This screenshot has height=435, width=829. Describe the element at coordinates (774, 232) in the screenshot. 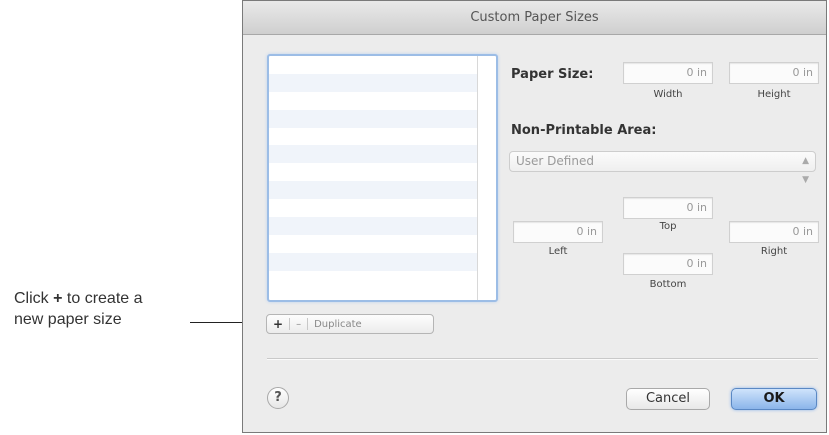

I see `right-margin-field: 0 in` at that location.